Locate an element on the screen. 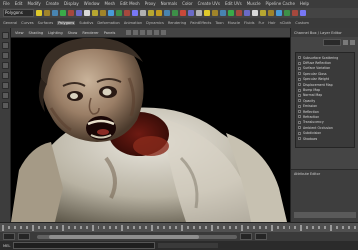 The height and width of the screenshot is (250, 358). shelf-tab: PaintEffects is located at coordinates (200, 23).